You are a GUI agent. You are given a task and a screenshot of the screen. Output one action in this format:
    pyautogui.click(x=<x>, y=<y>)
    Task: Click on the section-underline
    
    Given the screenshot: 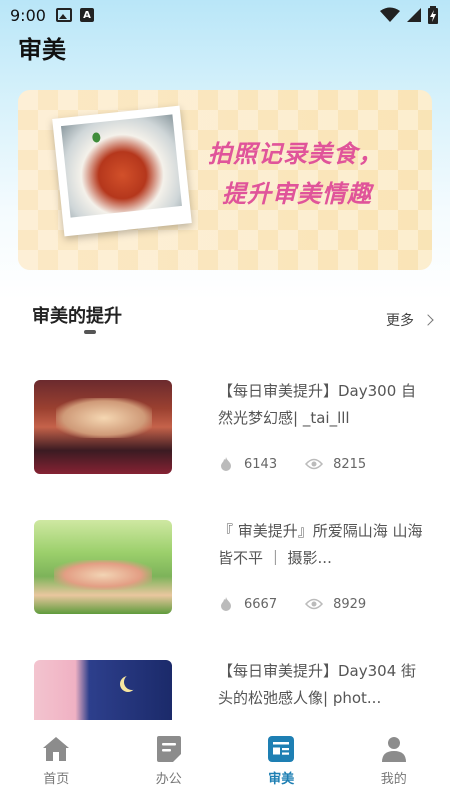 What is the action you would take?
    pyautogui.click(x=90, y=332)
    